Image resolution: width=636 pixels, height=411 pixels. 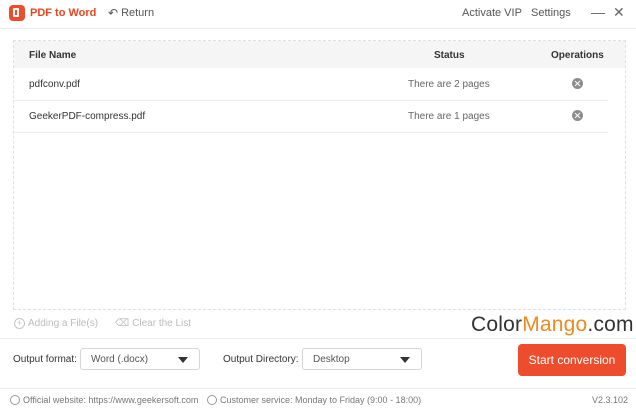 What do you see at coordinates (311, 116) in the screenshot?
I see `table-row: GeekerPDF-compress.pdf There are 1 pages` at bounding box center [311, 116].